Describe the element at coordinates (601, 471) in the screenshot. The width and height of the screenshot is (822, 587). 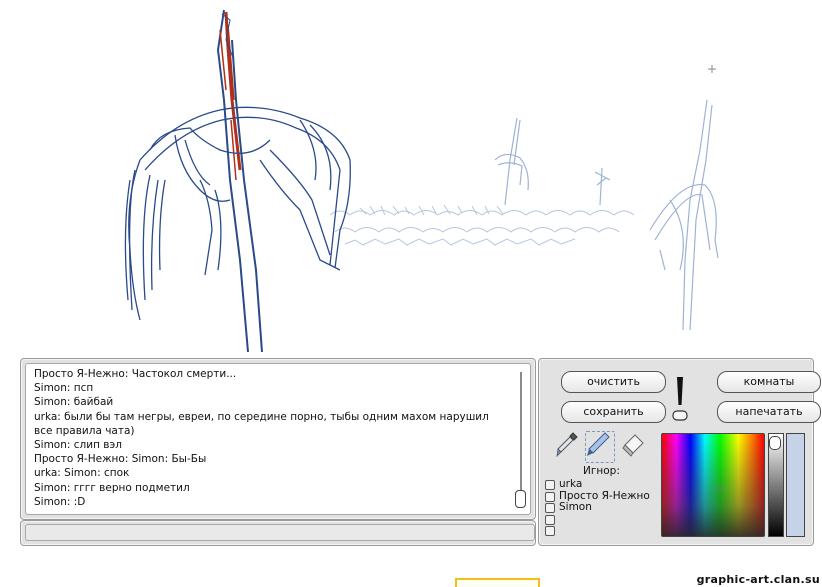
I see `ignore-label: Игнор:` at that location.